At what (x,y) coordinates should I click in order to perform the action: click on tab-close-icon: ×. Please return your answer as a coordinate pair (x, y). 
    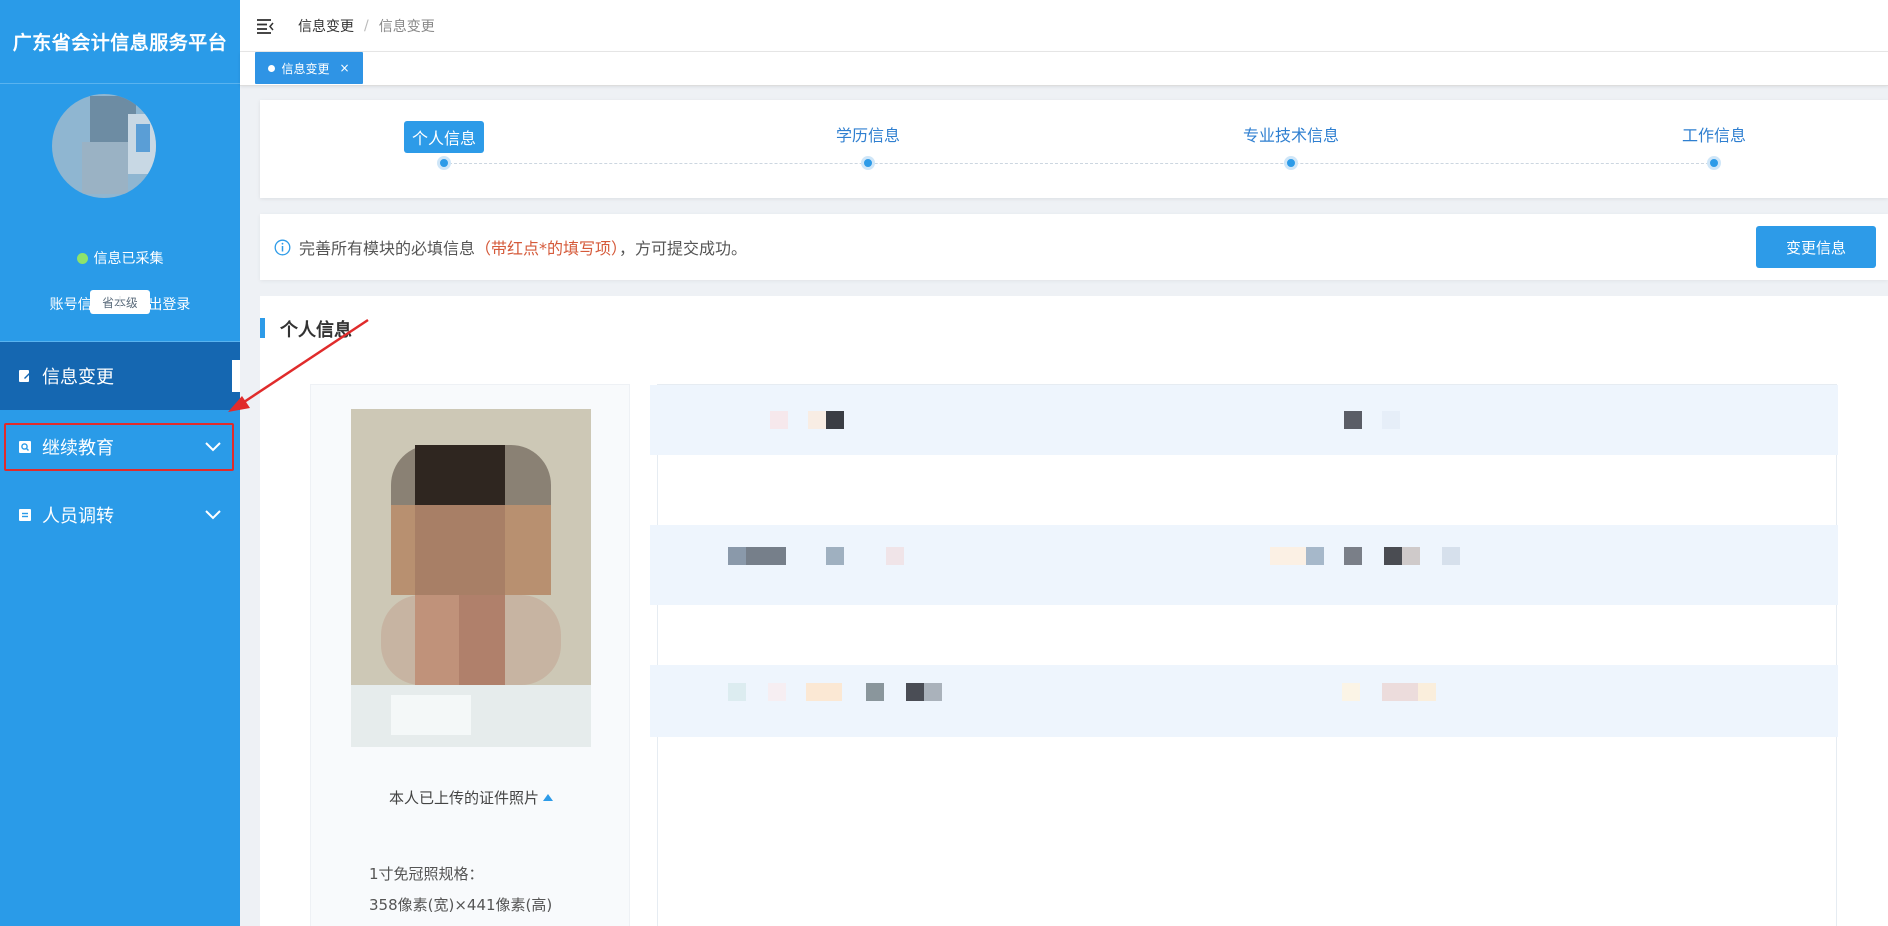
    Looking at the image, I should click on (344, 68).